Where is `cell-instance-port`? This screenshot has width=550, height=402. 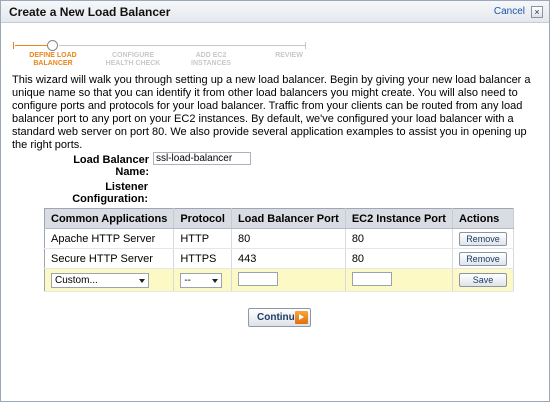 cell-instance-port is located at coordinates (399, 280).